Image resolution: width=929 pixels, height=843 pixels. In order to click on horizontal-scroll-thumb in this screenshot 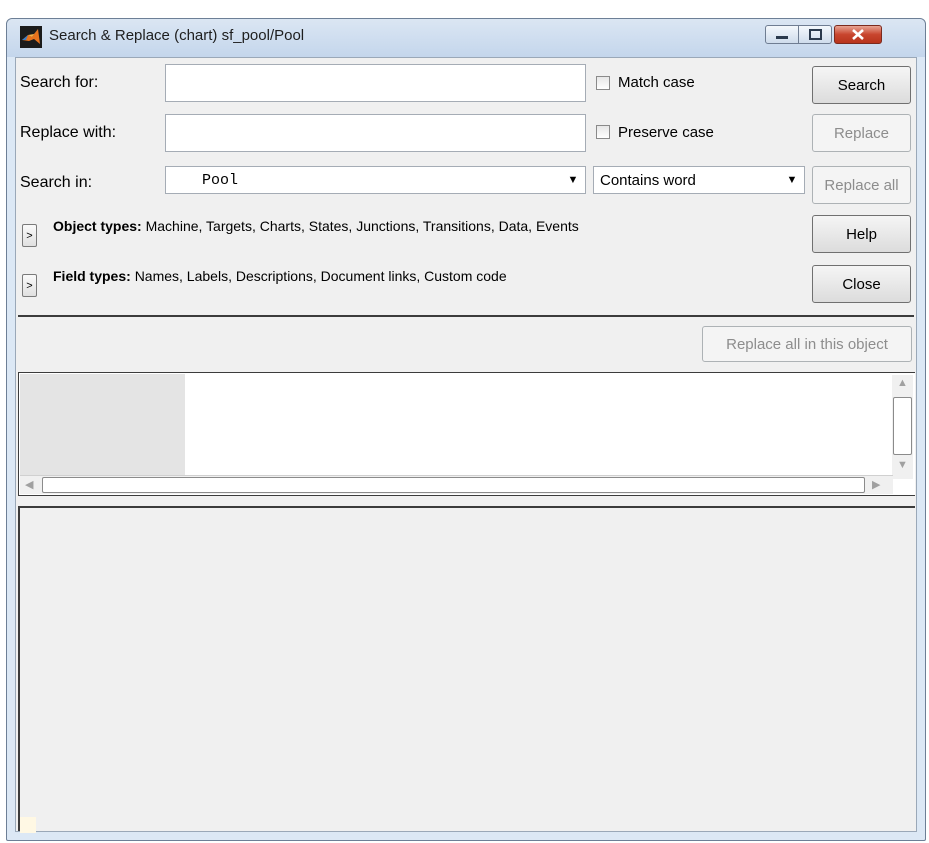, I will do `click(453, 485)`.